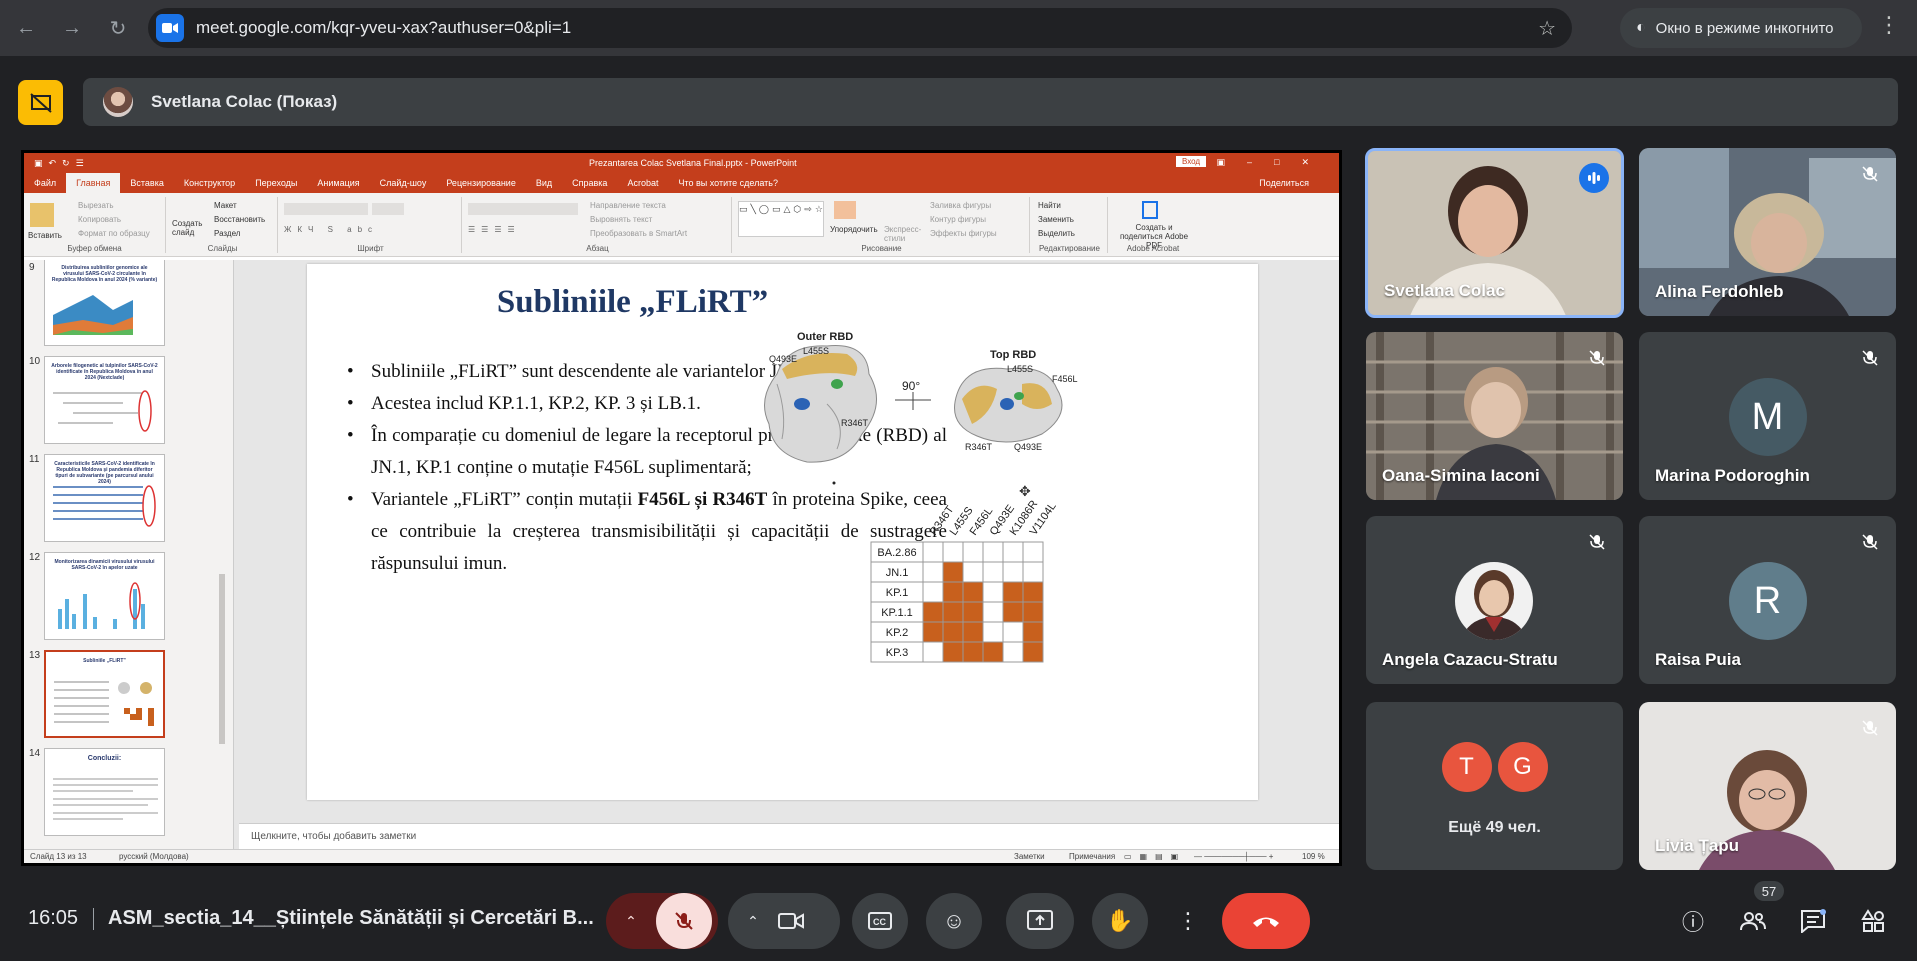 Image resolution: width=1917 pixels, height=961 pixels. What do you see at coordinates (1191, 161) in the screenshot?
I see `ppt-login-button: Вход` at bounding box center [1191, 161].